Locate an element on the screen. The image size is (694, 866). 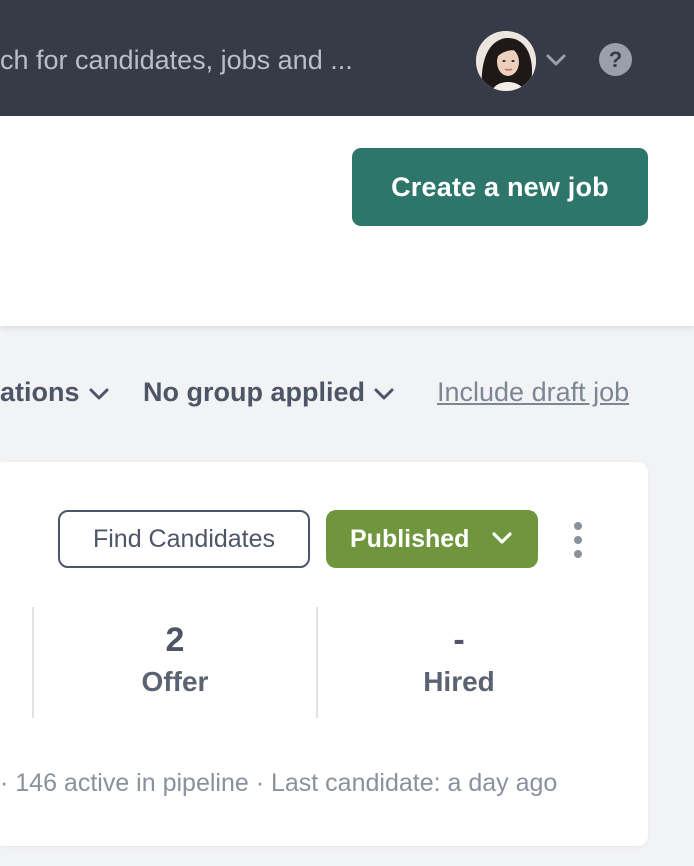
hired-stage-stat: - Hired is located at coordinates (459, 660).